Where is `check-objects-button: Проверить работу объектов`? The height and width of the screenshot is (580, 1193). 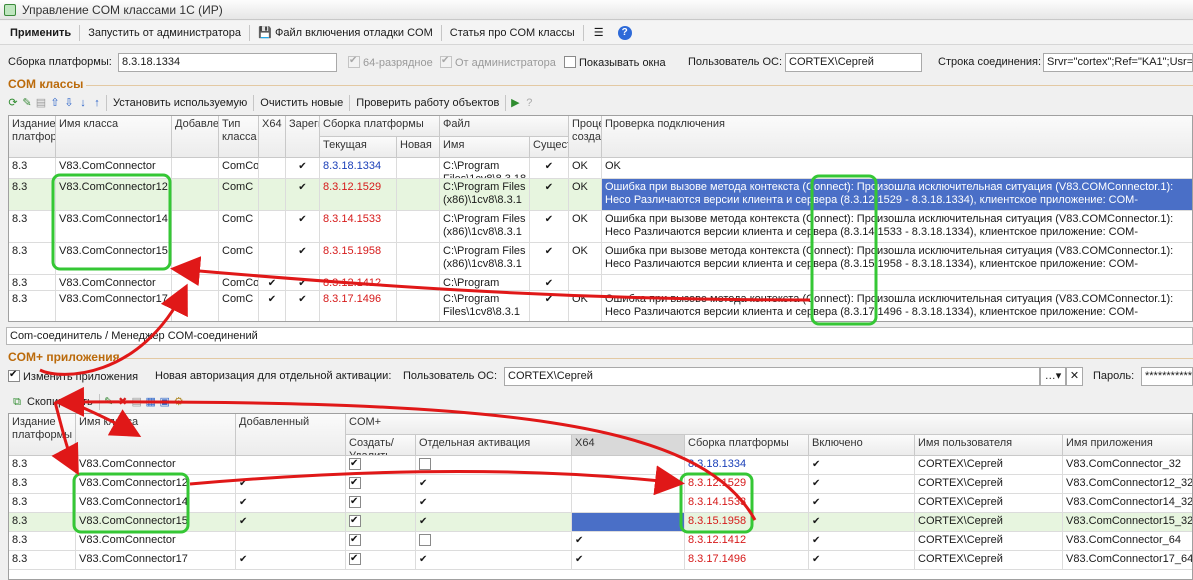 check-objects-button: Проверить работу объектов is located at coordinates (427, 103).